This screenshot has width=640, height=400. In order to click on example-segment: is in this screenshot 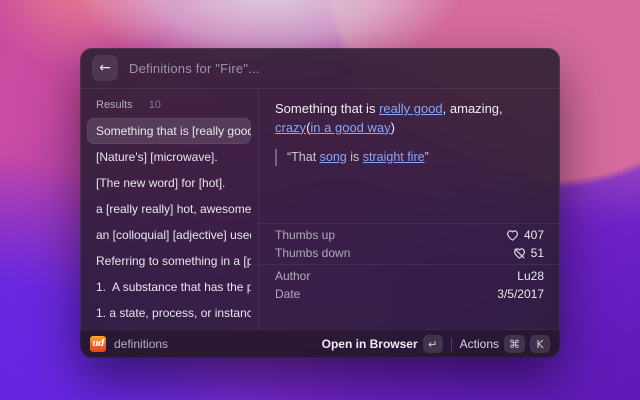, I will do `click(354, 156)`.